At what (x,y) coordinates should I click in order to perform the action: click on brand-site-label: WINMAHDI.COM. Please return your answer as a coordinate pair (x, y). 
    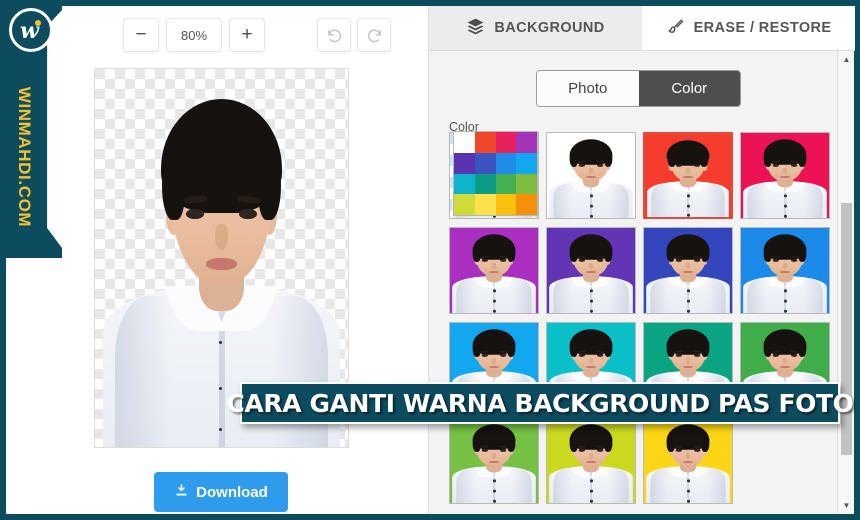
    Looking at the image, I should click on (25, 157).